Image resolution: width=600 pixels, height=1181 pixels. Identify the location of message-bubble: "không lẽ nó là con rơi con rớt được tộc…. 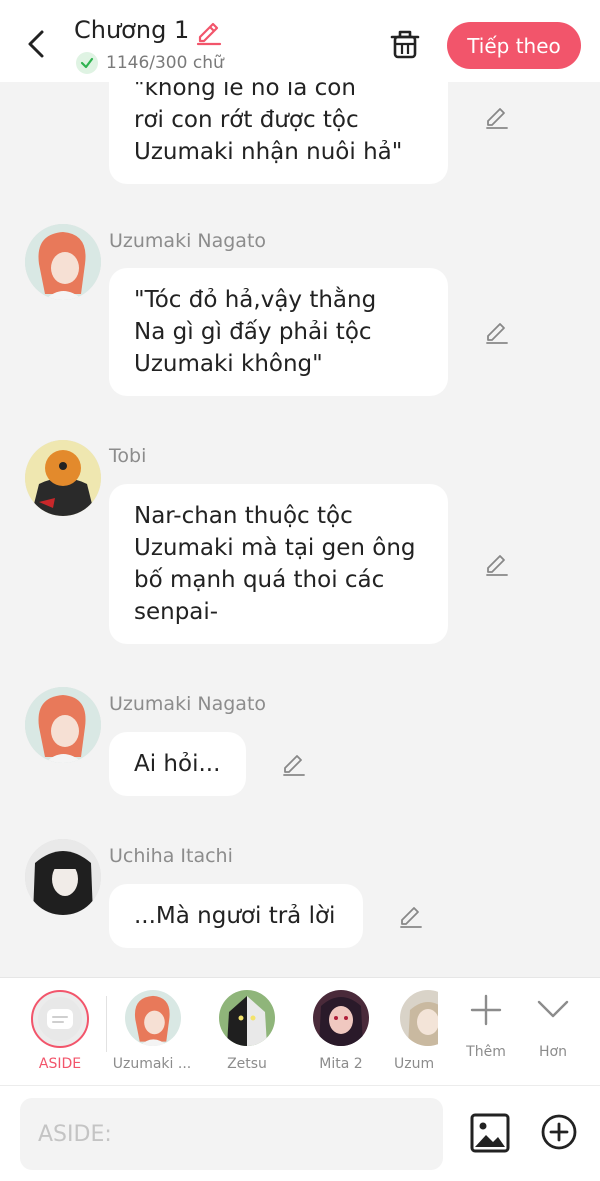
(278, 133).